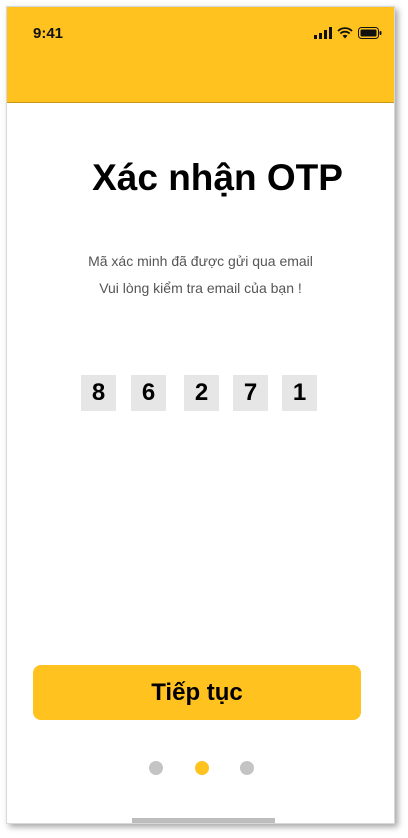 The width and height of the screenshot is (408, 838). I want to click on page-title: Xác nhận OTP, so click(217, 177).